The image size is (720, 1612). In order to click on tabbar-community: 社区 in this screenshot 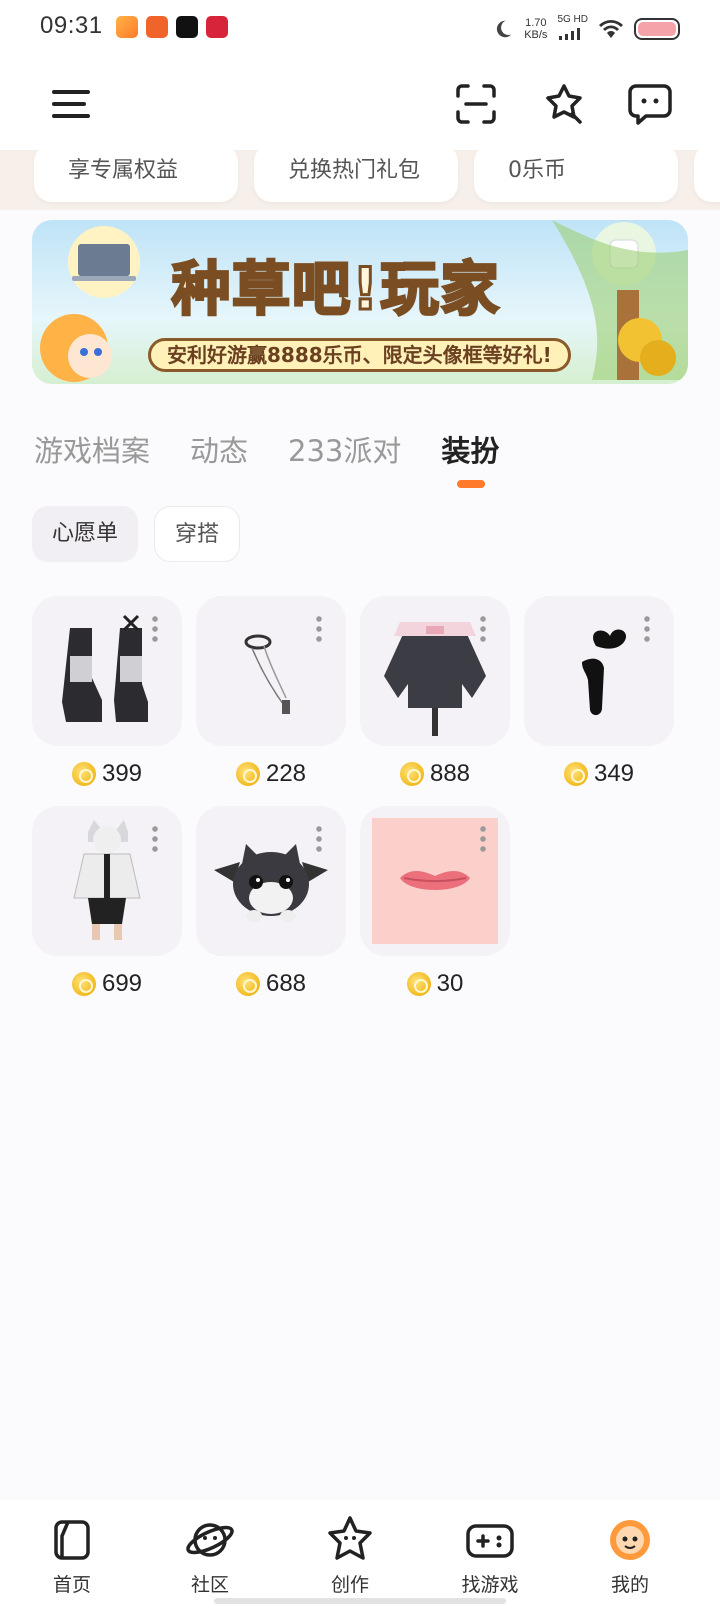, I will do `click(210, 1555)`.